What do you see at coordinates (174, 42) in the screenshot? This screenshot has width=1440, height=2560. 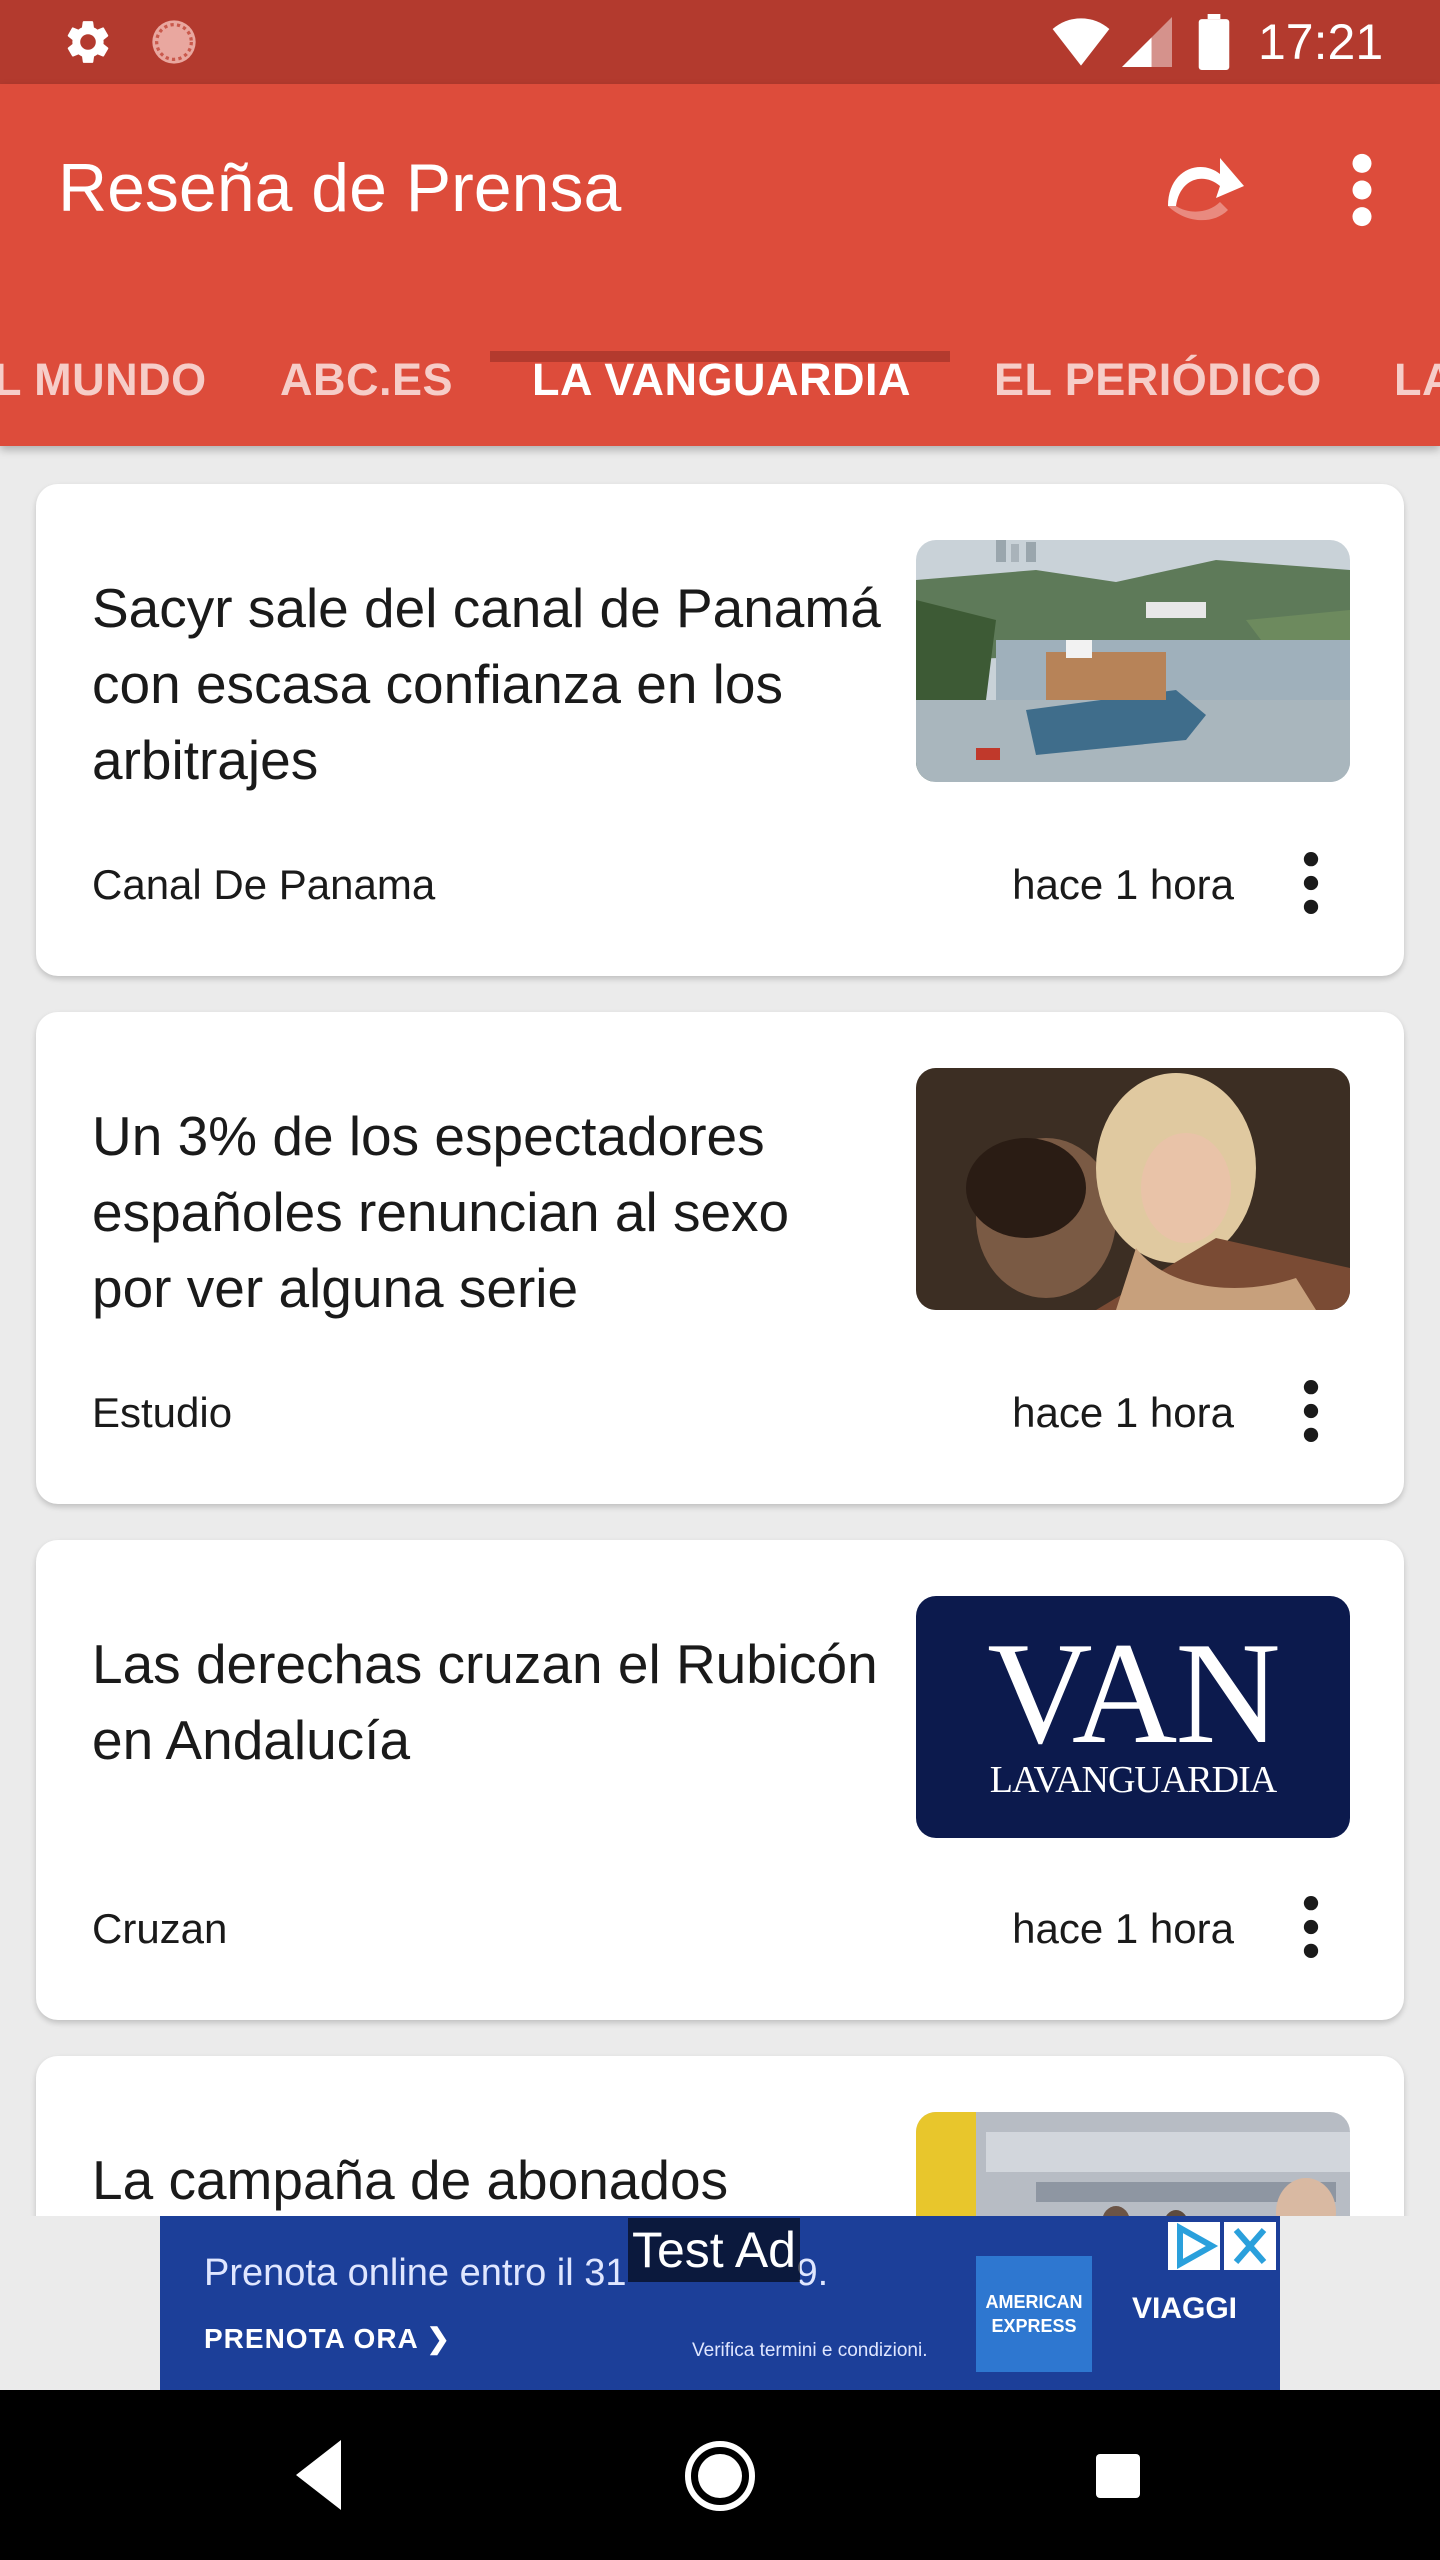 I see `sync-icon` at bounding box center [174, 42].